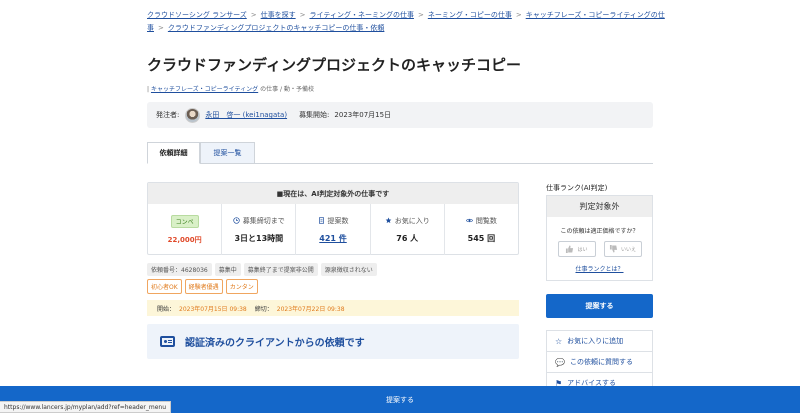  What do you see at coordinates (275, 343) in the screenshot?
I see `verified-text: 認証済みのクライアントからの依頼です` at bounding box center [275, 343].